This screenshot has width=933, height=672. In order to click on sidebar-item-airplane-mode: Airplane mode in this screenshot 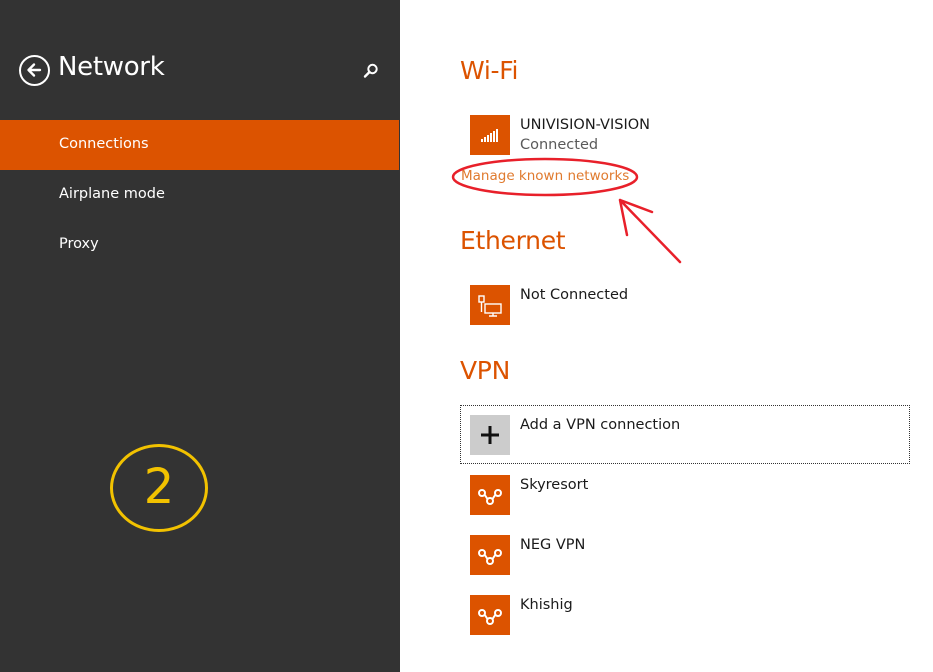, I will do `click(199, 195)`.